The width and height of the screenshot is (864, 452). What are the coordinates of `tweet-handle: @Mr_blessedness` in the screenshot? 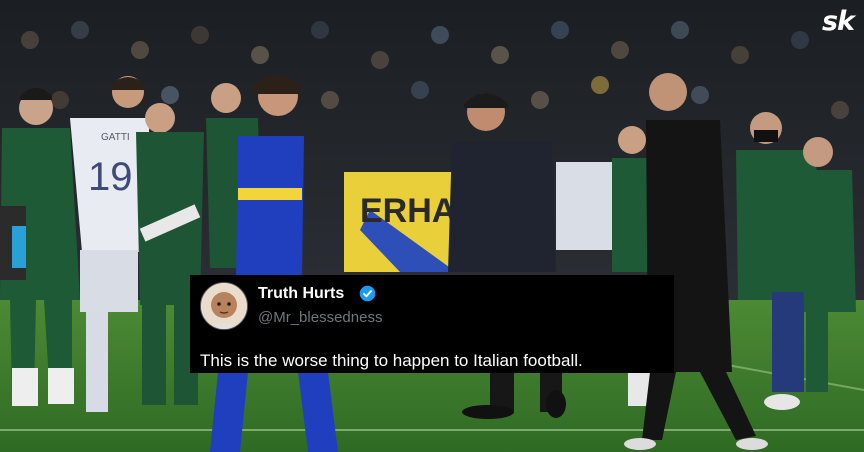 It's located at (320, 317).